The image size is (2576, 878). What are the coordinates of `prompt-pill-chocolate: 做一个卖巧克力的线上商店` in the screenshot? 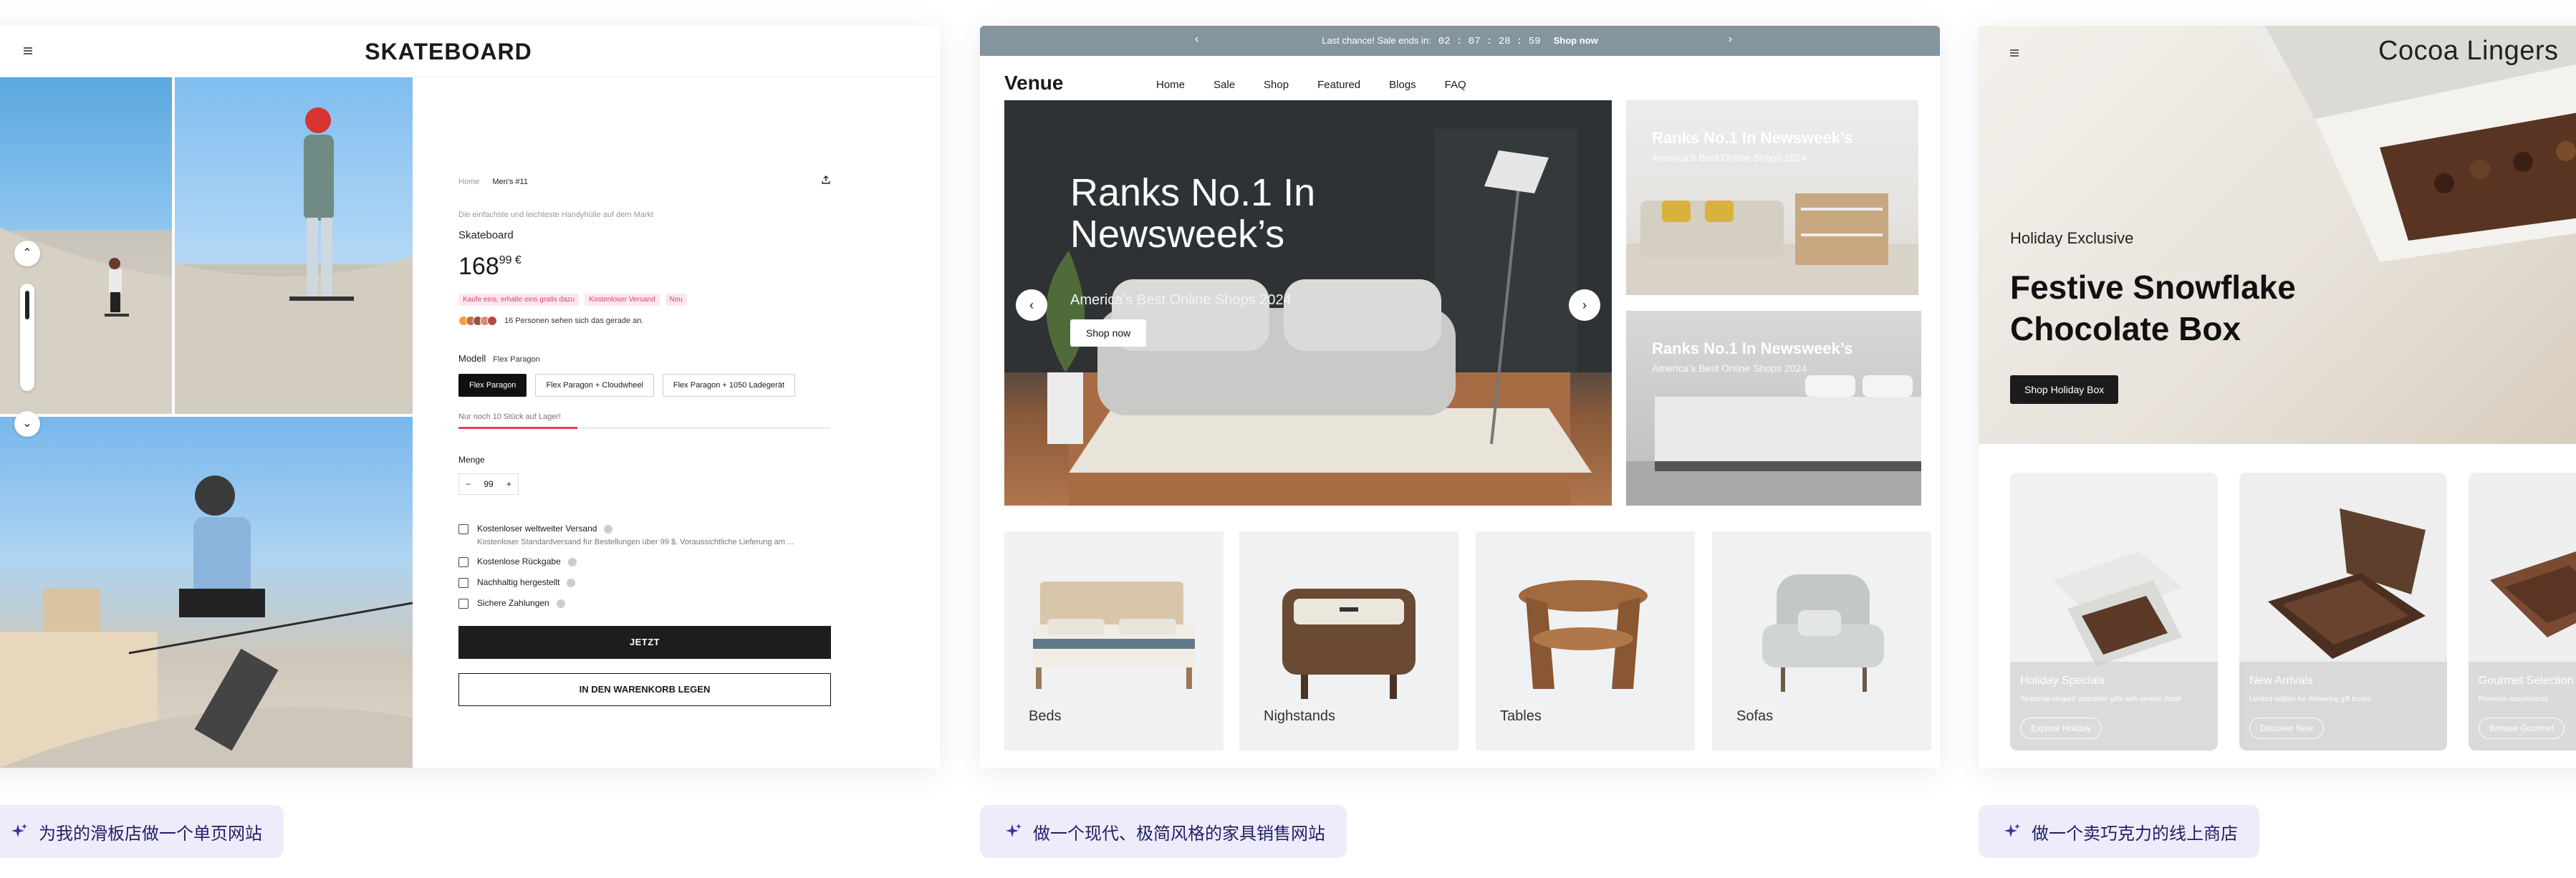 It's located at (2119, 831).